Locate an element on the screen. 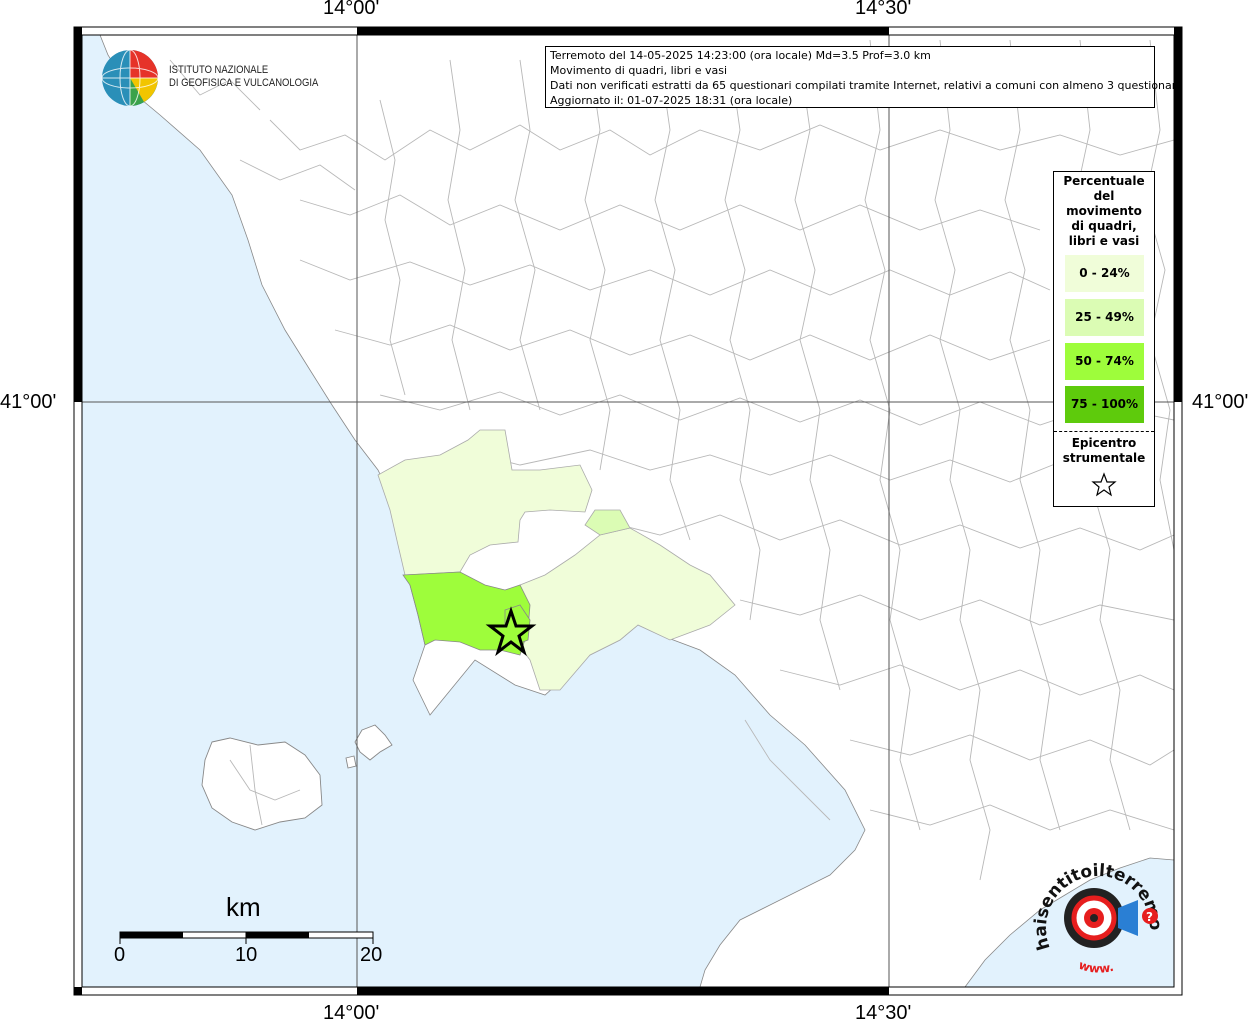 Image resolution: width=1256 pixels, height=1025 pixels. lon-label-bottom-14-00: 14°00' is located at coordinates (351, 1013).